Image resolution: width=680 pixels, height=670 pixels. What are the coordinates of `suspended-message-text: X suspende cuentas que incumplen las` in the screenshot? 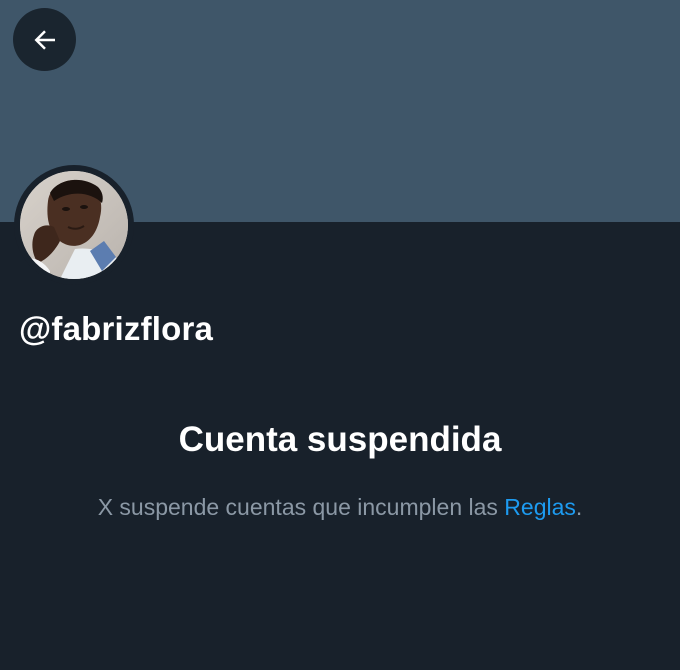 It's located at (301, 507).